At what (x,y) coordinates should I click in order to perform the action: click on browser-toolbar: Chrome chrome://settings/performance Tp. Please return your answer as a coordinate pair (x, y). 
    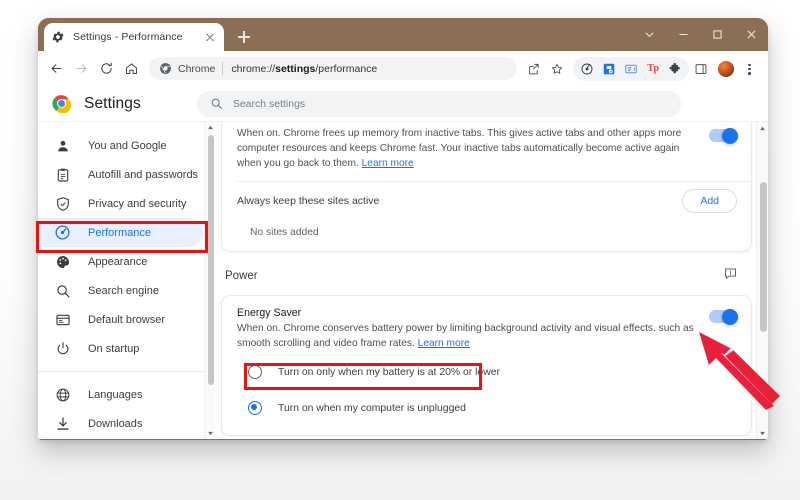
    Looking at the image, I should click on (403, 68).